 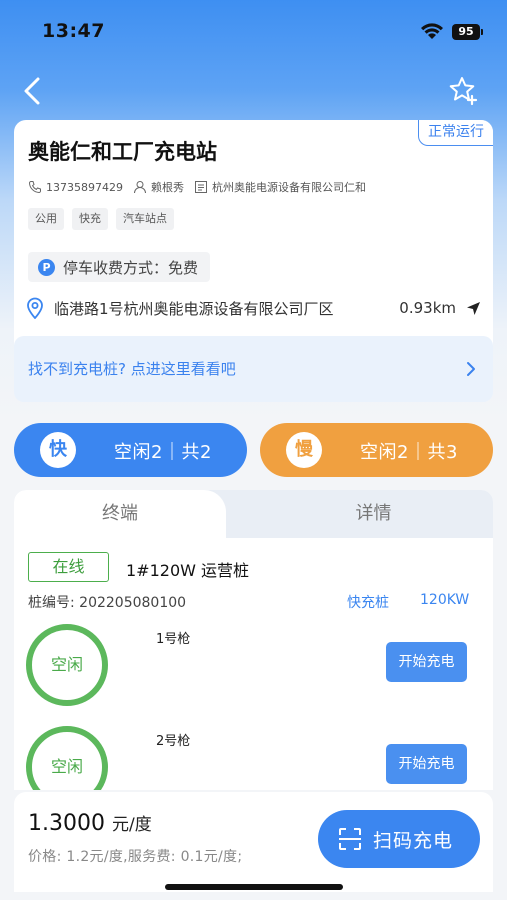 I want to click on status-badge: 正常运行, so click(x=455, y=133).